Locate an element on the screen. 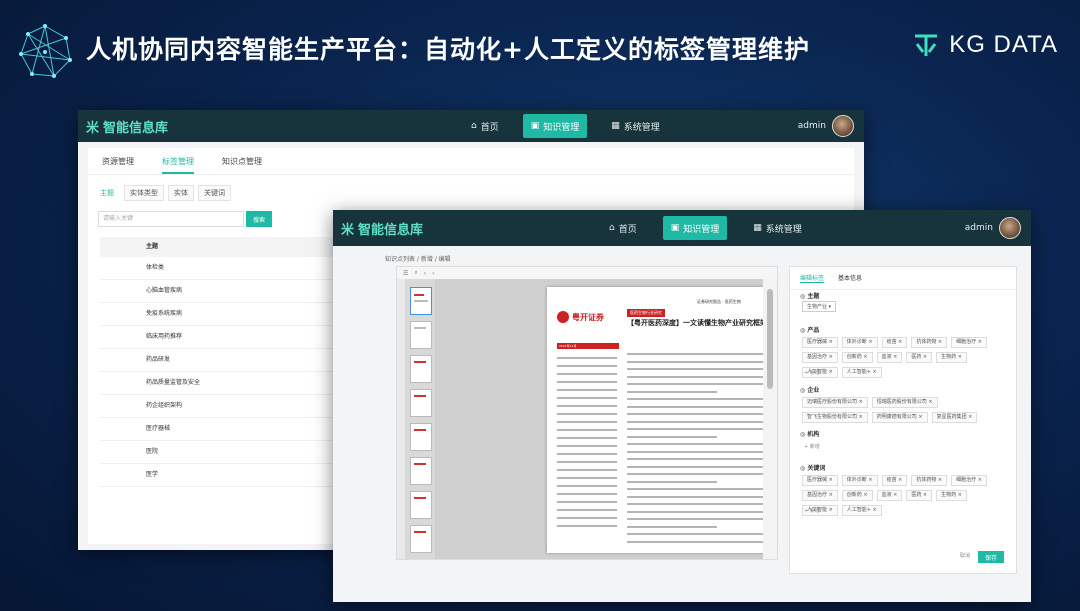 This screenshot has height=611, width=1080. topic-select: 生物产业 ▾ is located at coordinates (819, 306).